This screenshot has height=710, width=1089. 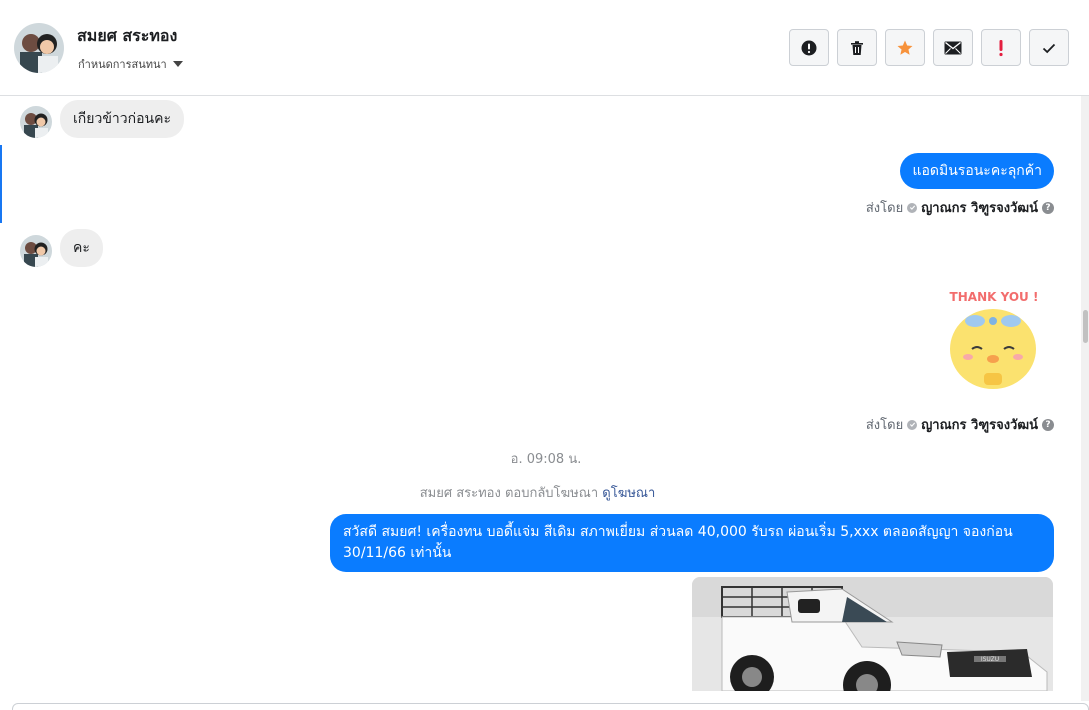 I want to click on assign-conversation-dropdown: กำหนดการสนทนา, so click(x=130, y=64).